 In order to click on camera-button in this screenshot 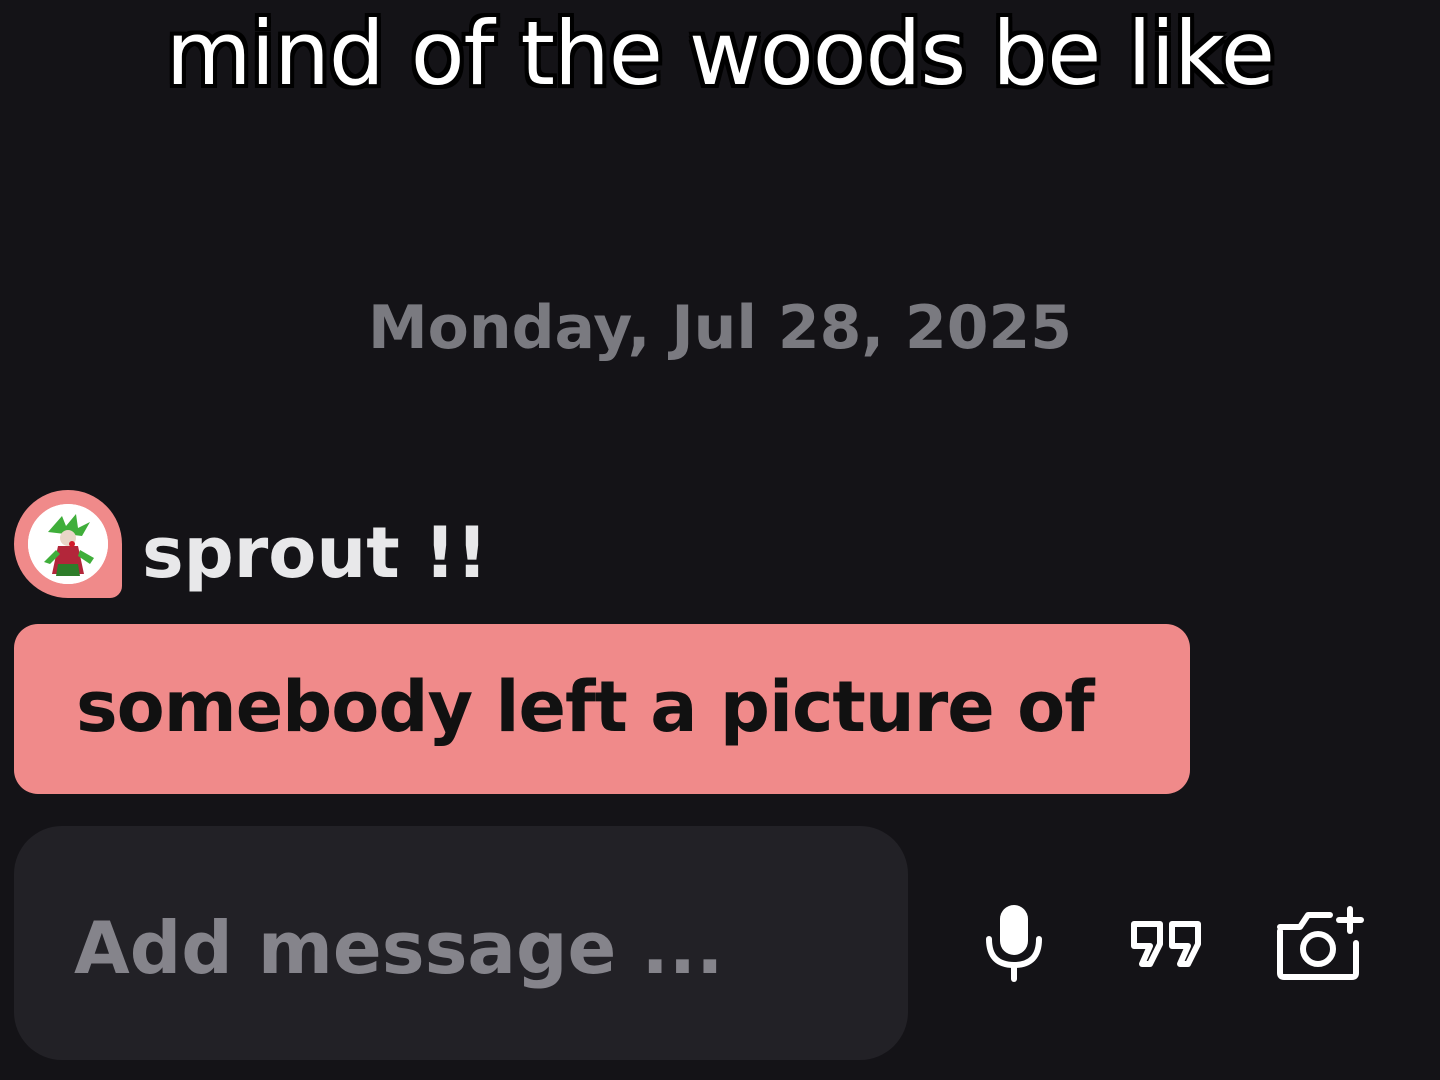, I will do `click(1320, 943)`.